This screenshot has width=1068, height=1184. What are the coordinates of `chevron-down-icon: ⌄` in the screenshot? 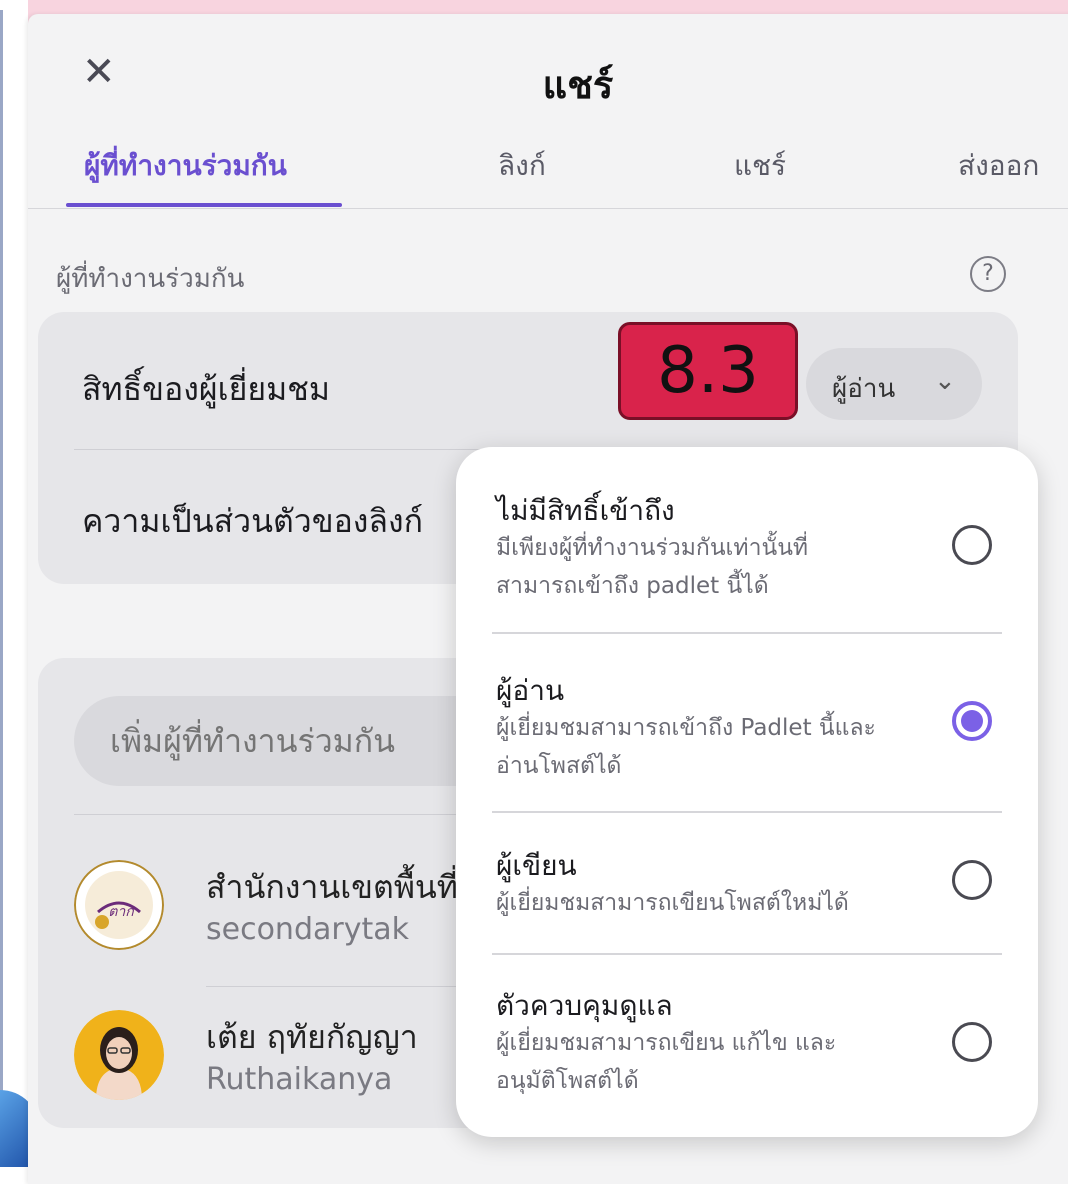 It's located at (945, 381).